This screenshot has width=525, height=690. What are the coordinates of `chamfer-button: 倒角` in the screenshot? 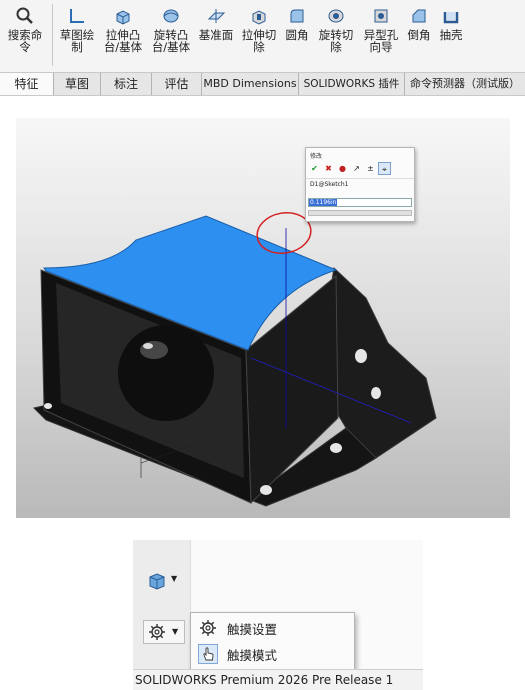 It's located at (419, 35).